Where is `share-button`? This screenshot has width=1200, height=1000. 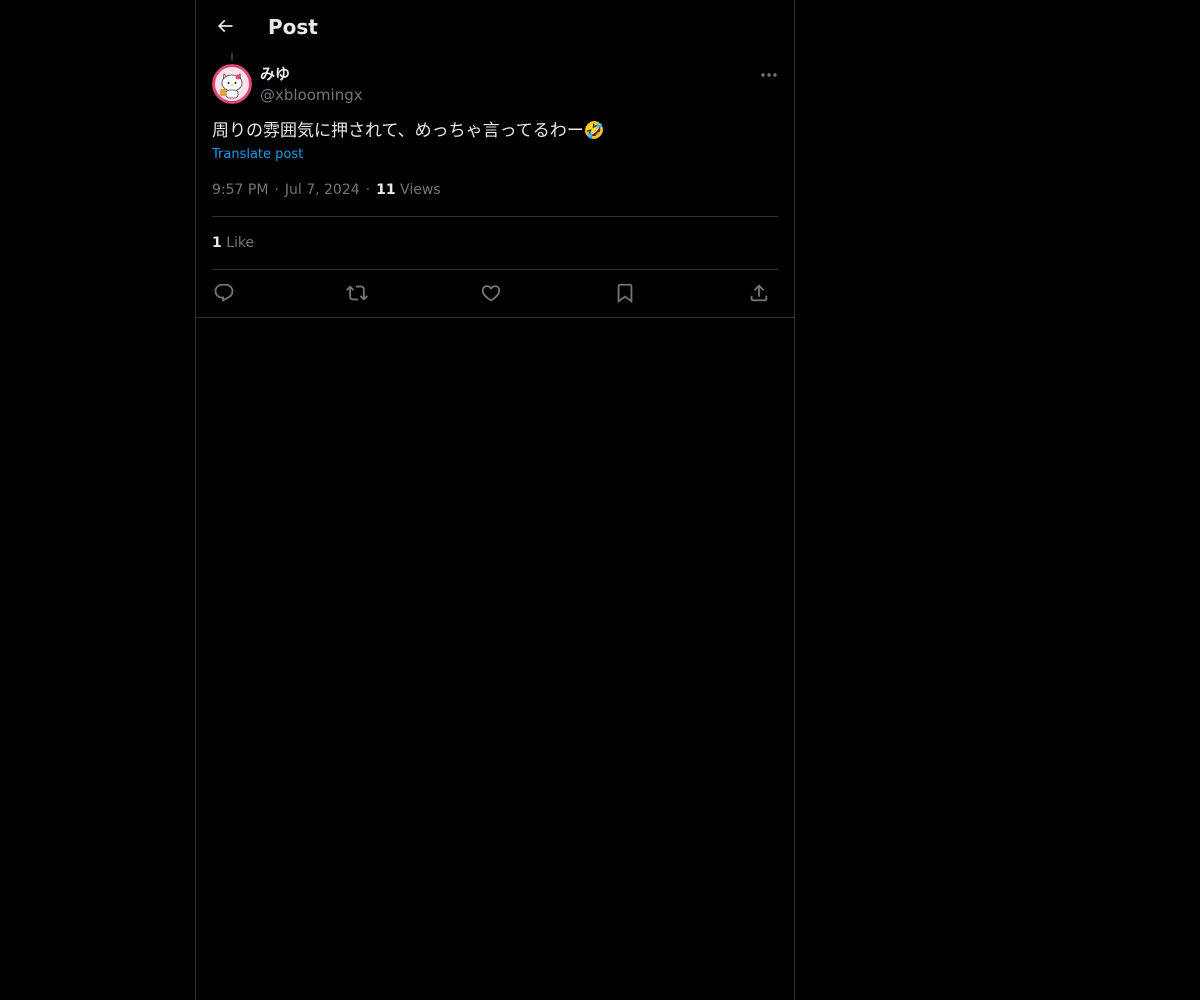 share-button is located at coordinates (759, 293).